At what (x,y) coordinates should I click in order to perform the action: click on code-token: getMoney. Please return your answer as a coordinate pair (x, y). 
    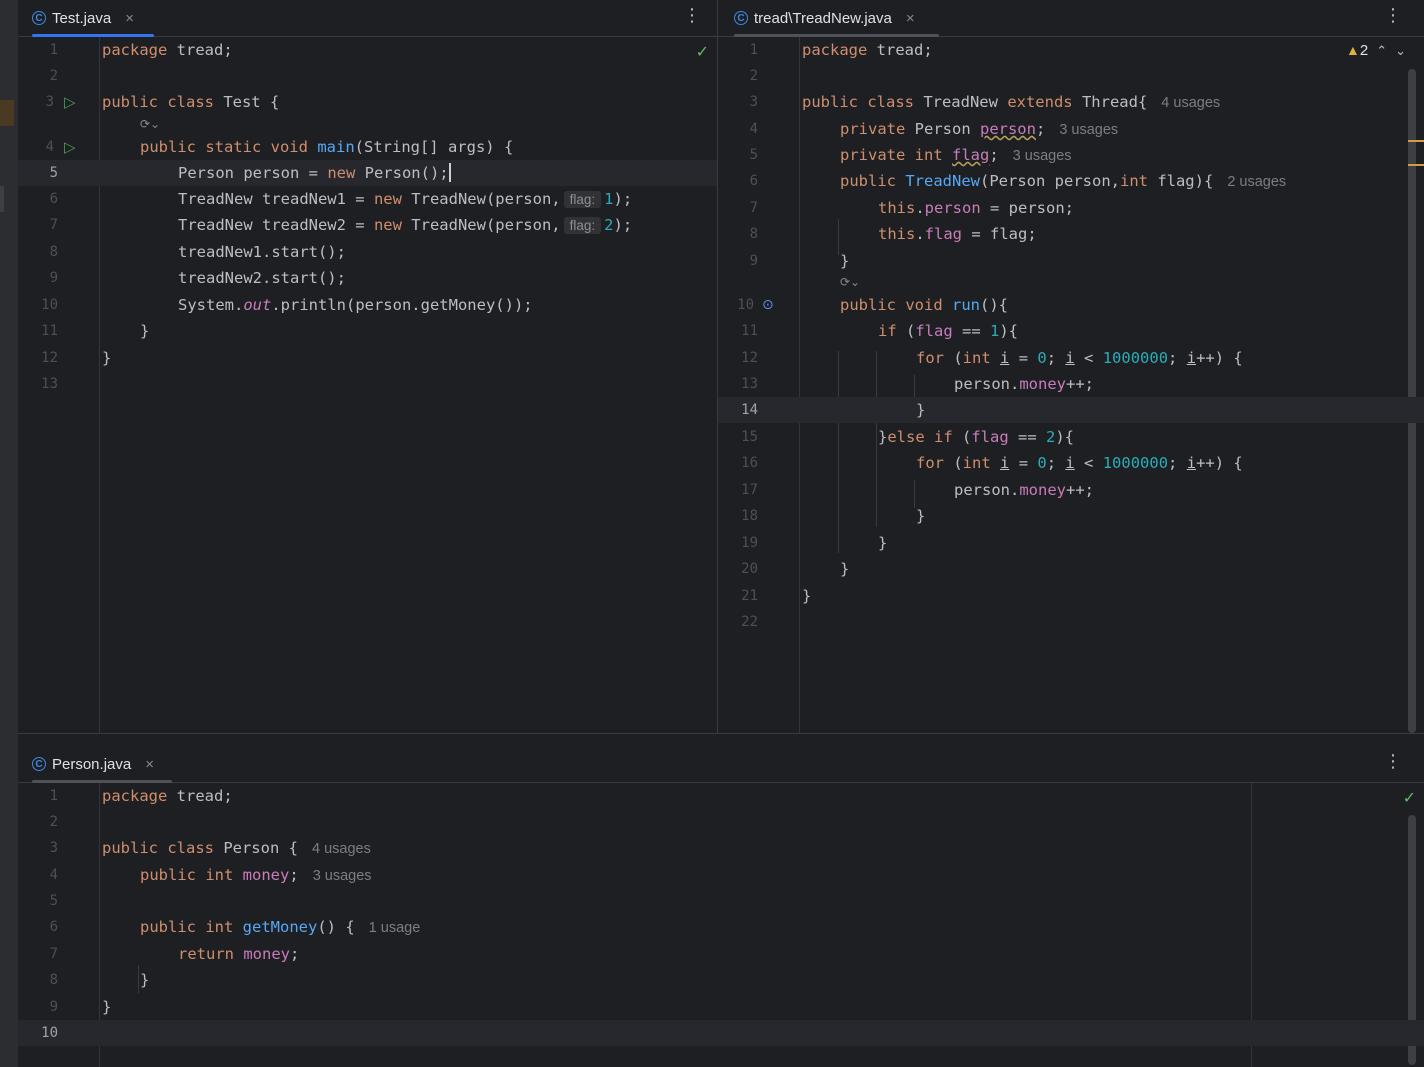
    Looking at the image, I should click on (280, 927).